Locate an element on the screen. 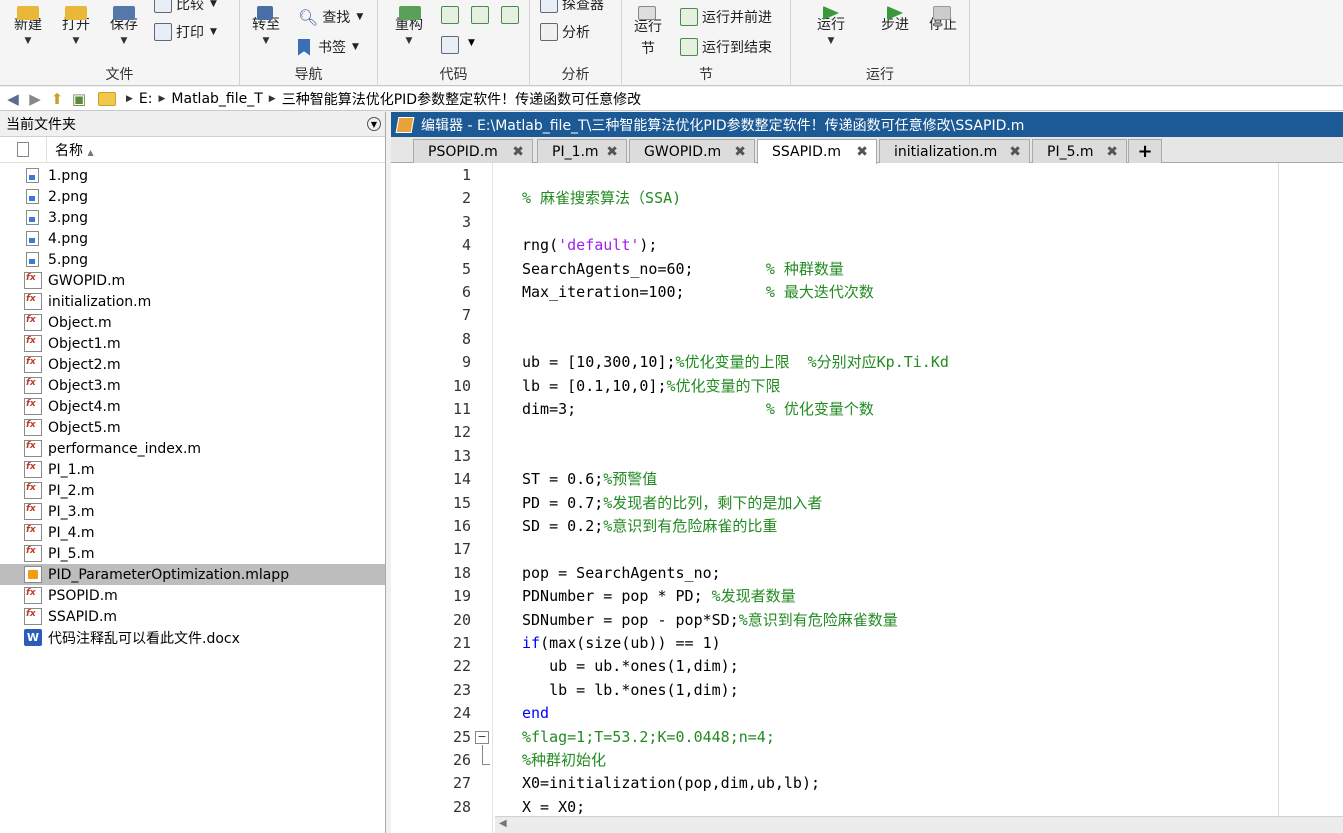  file-row: PI_5.m is located at coordinates (192, 553).